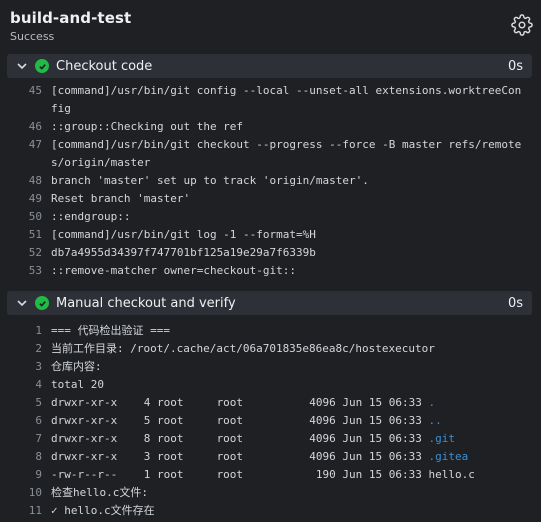  What do you see at coordinates (269, 303) in the screenshot?
I see `step-header-manual-checkout-and-verify: Manual checkout and verify 0s` at bounding box center [269, 303].